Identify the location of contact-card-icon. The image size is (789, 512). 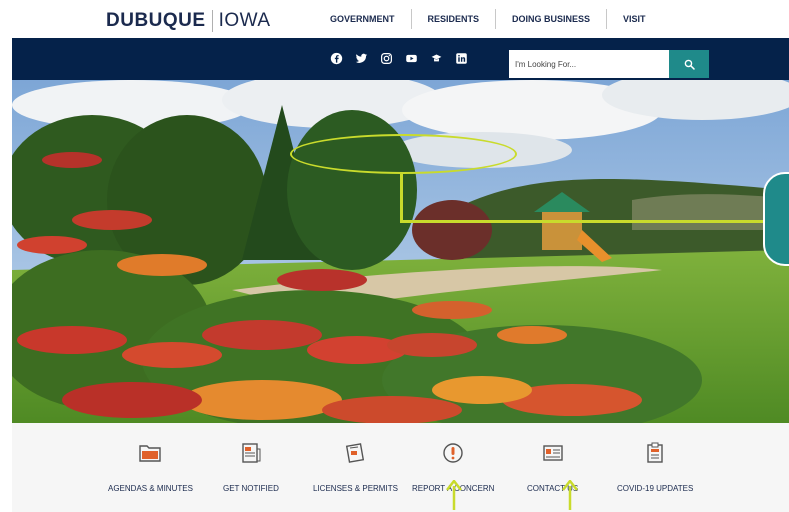
(552, 453).